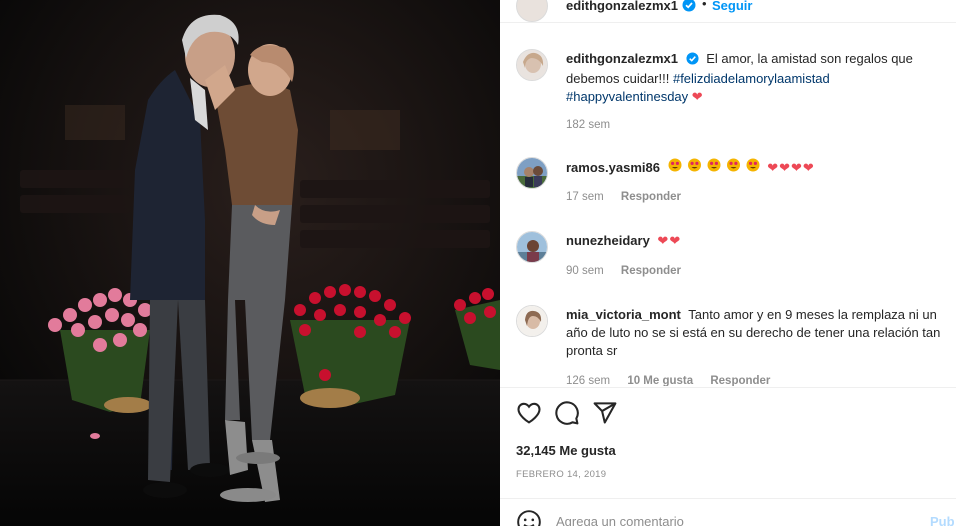  What do you see at coordinates (697, 96) in the screenshot?
I see `red-heart-icon: ❤` at bounding box center [697, 96].